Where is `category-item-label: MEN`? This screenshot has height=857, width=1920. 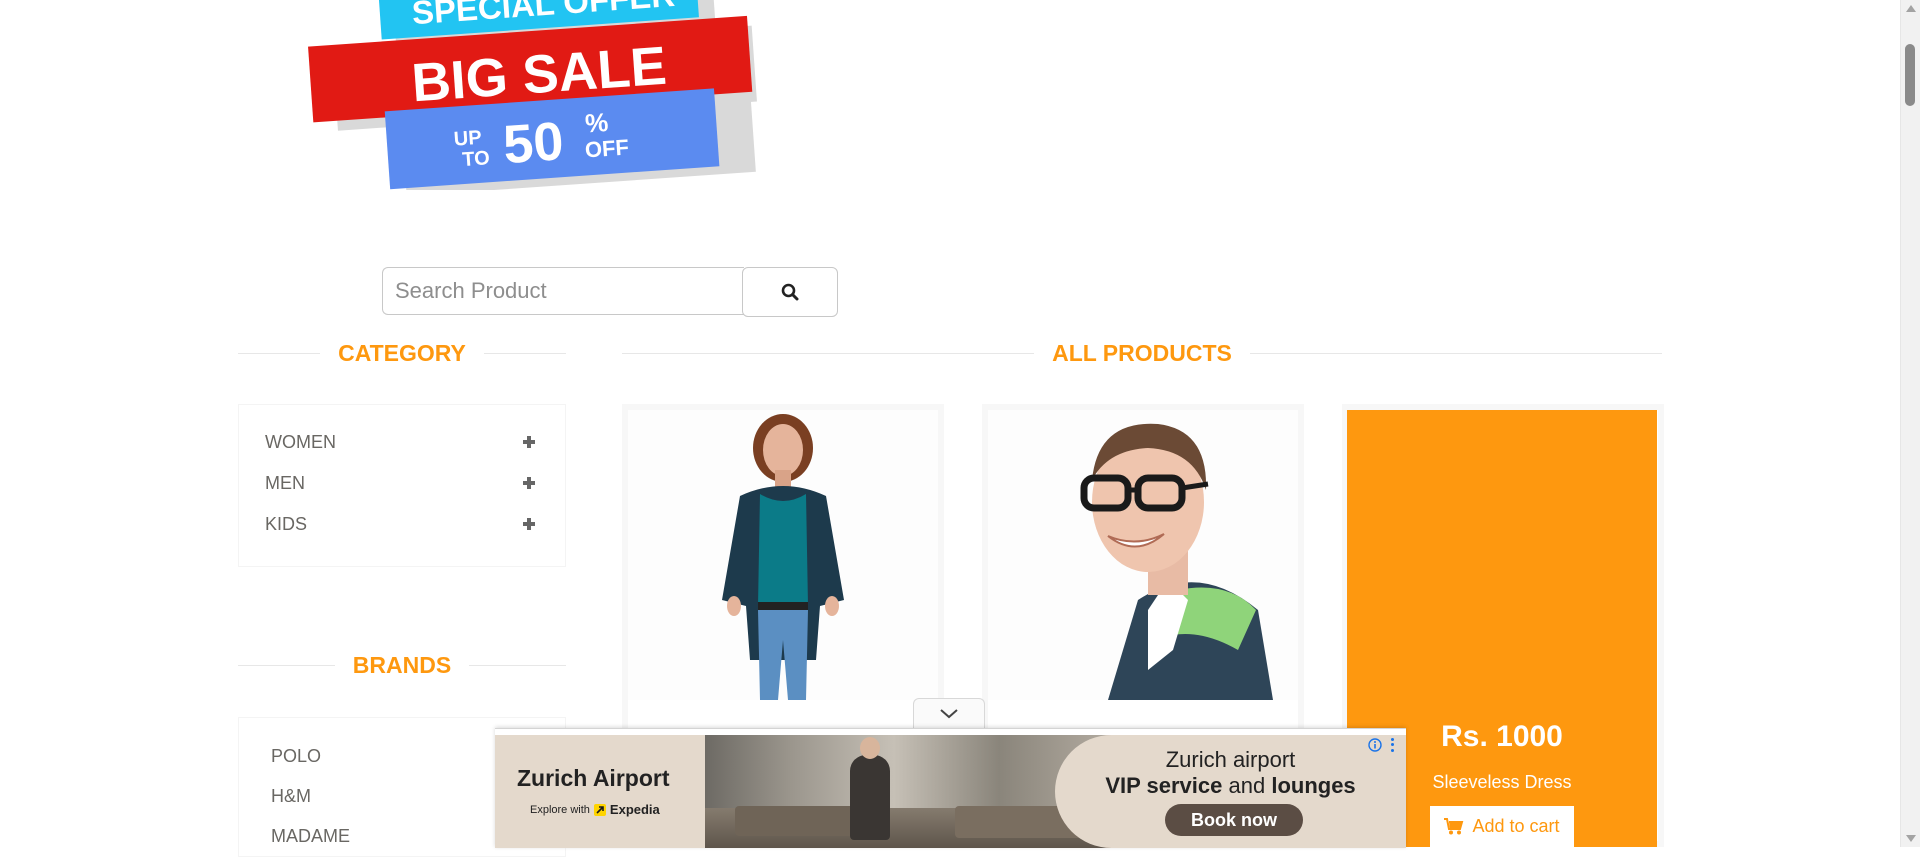
category-item-label: MEN is located at coordinates (285, 482).